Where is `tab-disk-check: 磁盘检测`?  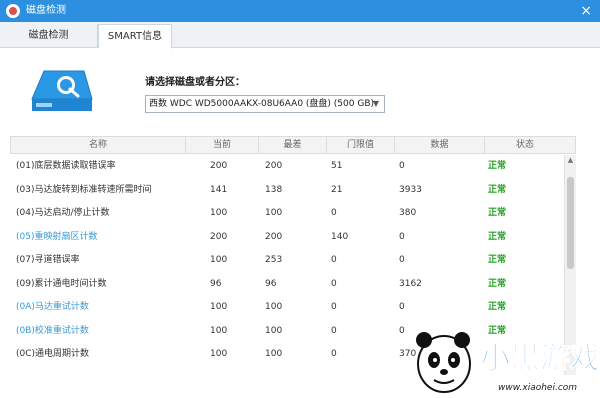 tab-disk-check: 磁盘检测 is located at coordinates (49, 36).